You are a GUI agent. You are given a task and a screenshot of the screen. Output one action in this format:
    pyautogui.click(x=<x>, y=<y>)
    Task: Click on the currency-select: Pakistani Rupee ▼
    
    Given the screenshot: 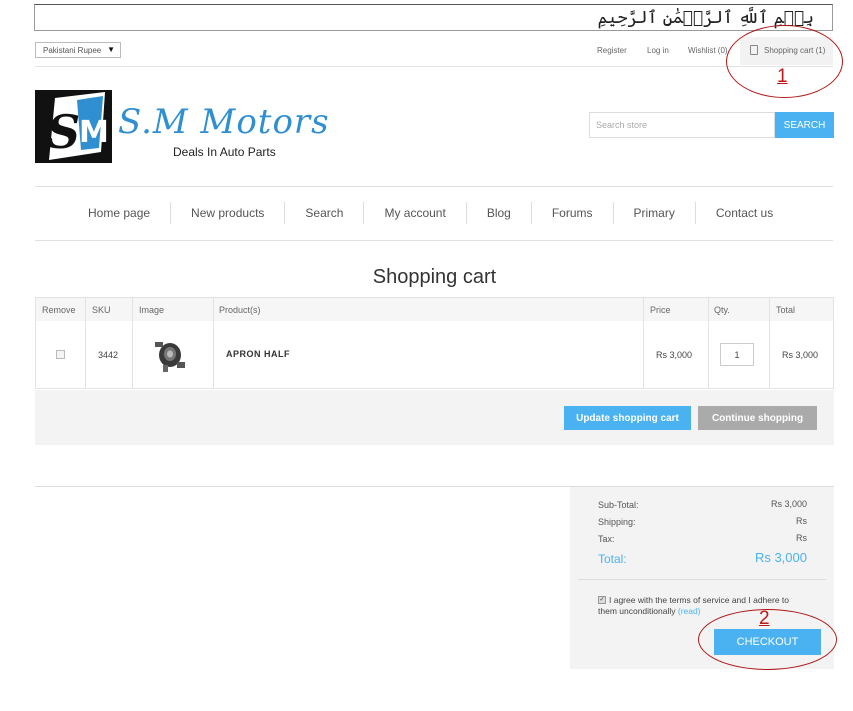 What is the action you would take?
    pyautogui.click(x=78, y=50)
    